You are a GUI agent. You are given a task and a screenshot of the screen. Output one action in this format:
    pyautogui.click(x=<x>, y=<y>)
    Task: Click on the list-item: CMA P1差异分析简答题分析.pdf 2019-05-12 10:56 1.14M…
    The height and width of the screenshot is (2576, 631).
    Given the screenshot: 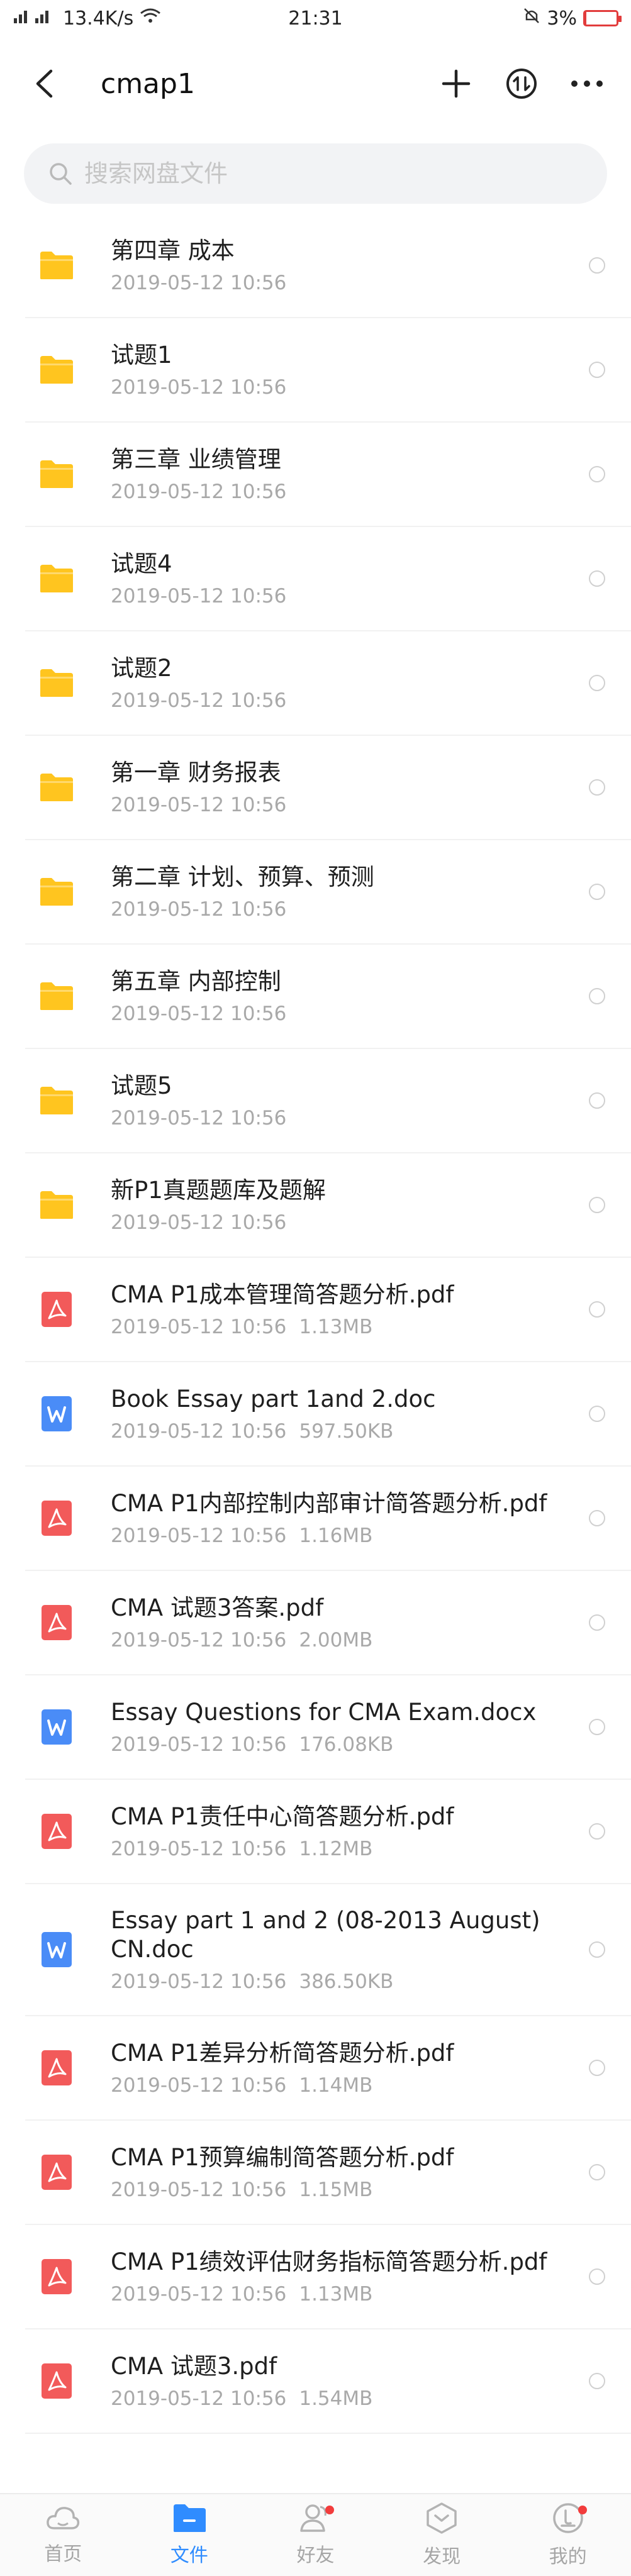 What is the action you would take?
    pyautogui.click(x=328, y=2068)
    